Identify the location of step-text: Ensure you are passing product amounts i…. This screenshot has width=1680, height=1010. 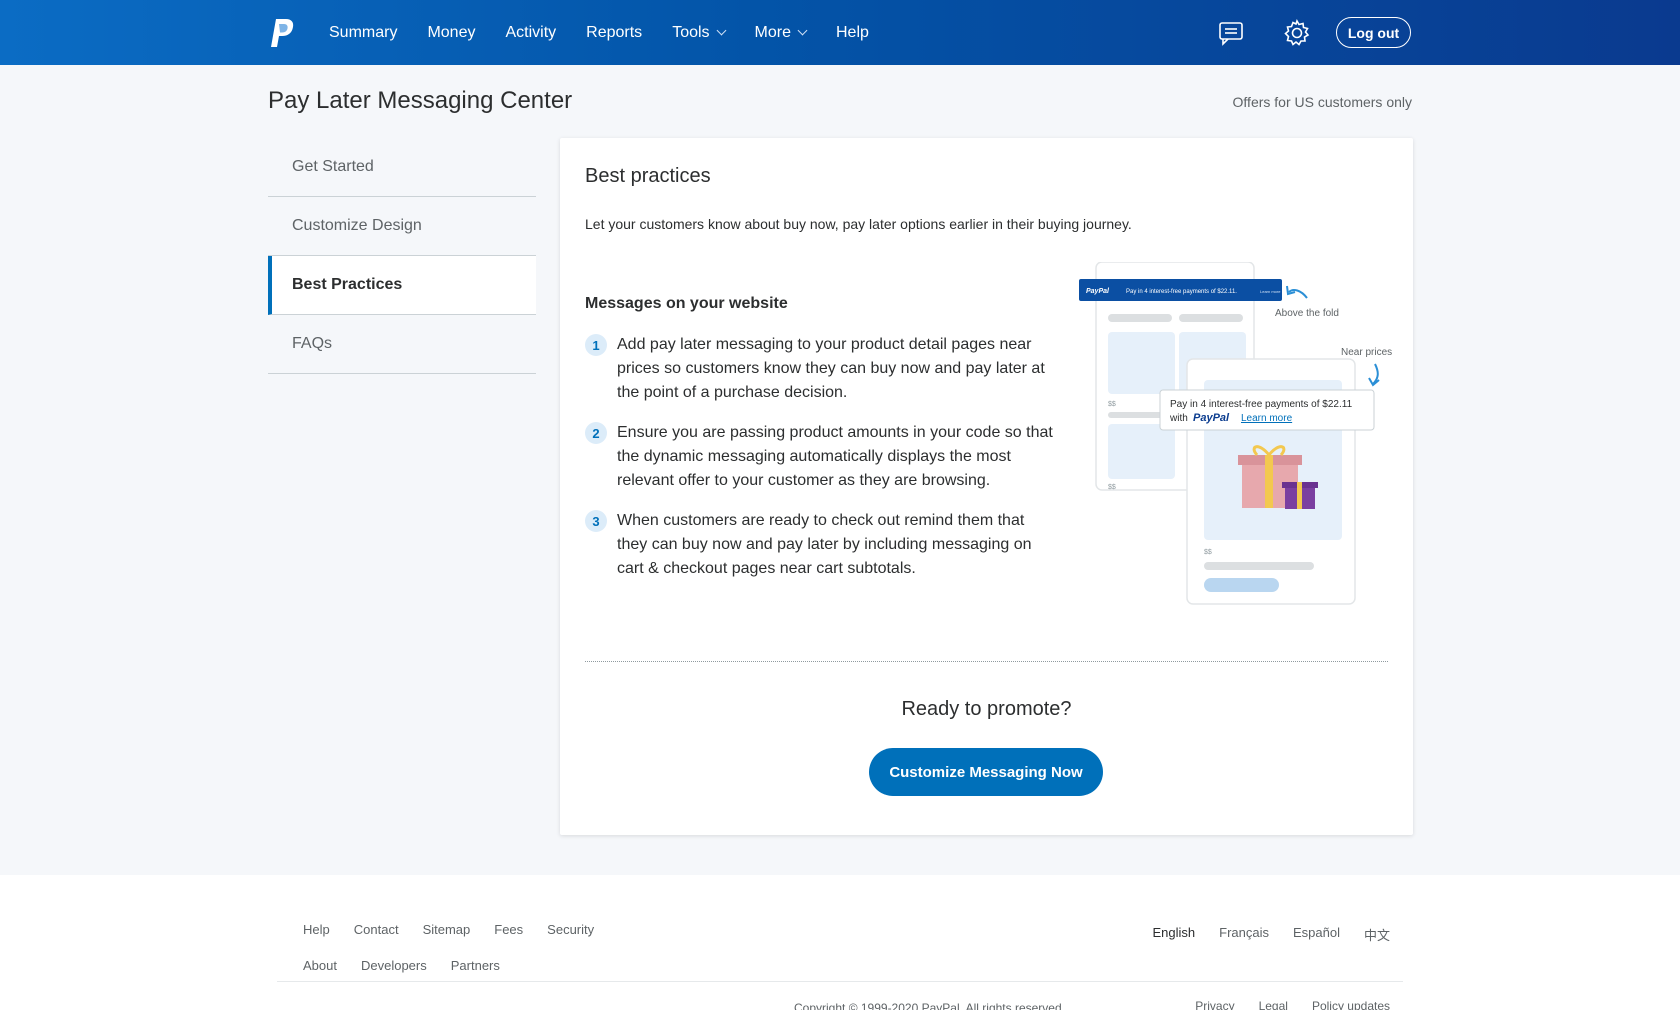
(835, 456).